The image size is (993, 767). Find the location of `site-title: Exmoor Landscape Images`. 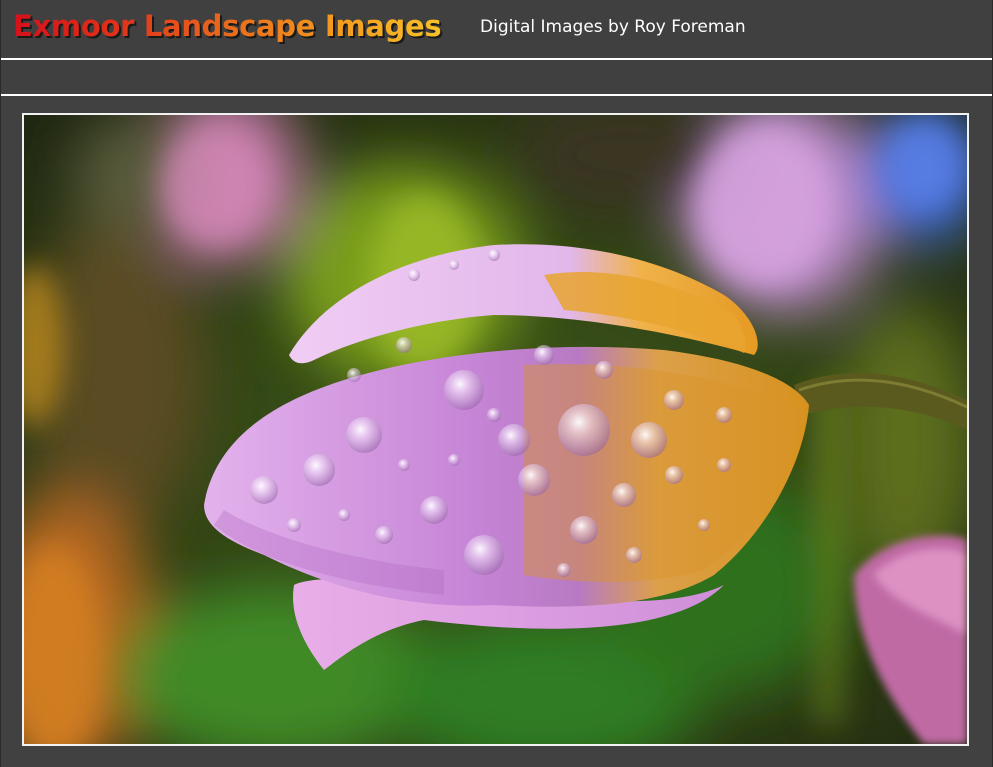

site-title: Exmoor Landscape Images is located at coordinates (227, 26).